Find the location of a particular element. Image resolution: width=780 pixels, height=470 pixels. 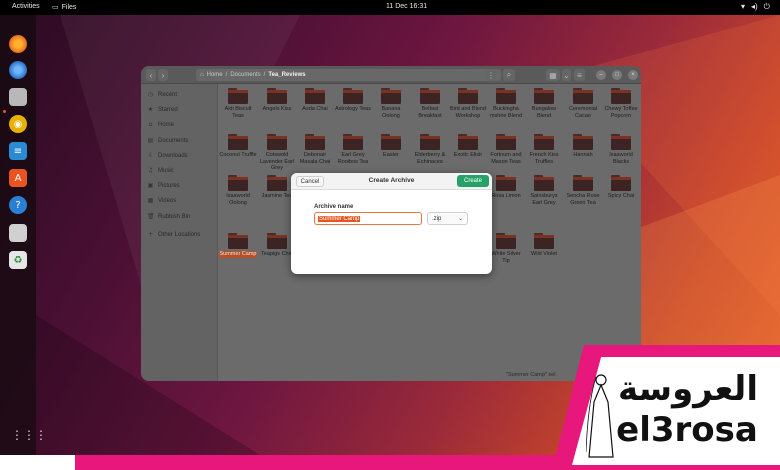

folder-label: Chewy Toffee Popcorn is located at coordinates (621, 112).